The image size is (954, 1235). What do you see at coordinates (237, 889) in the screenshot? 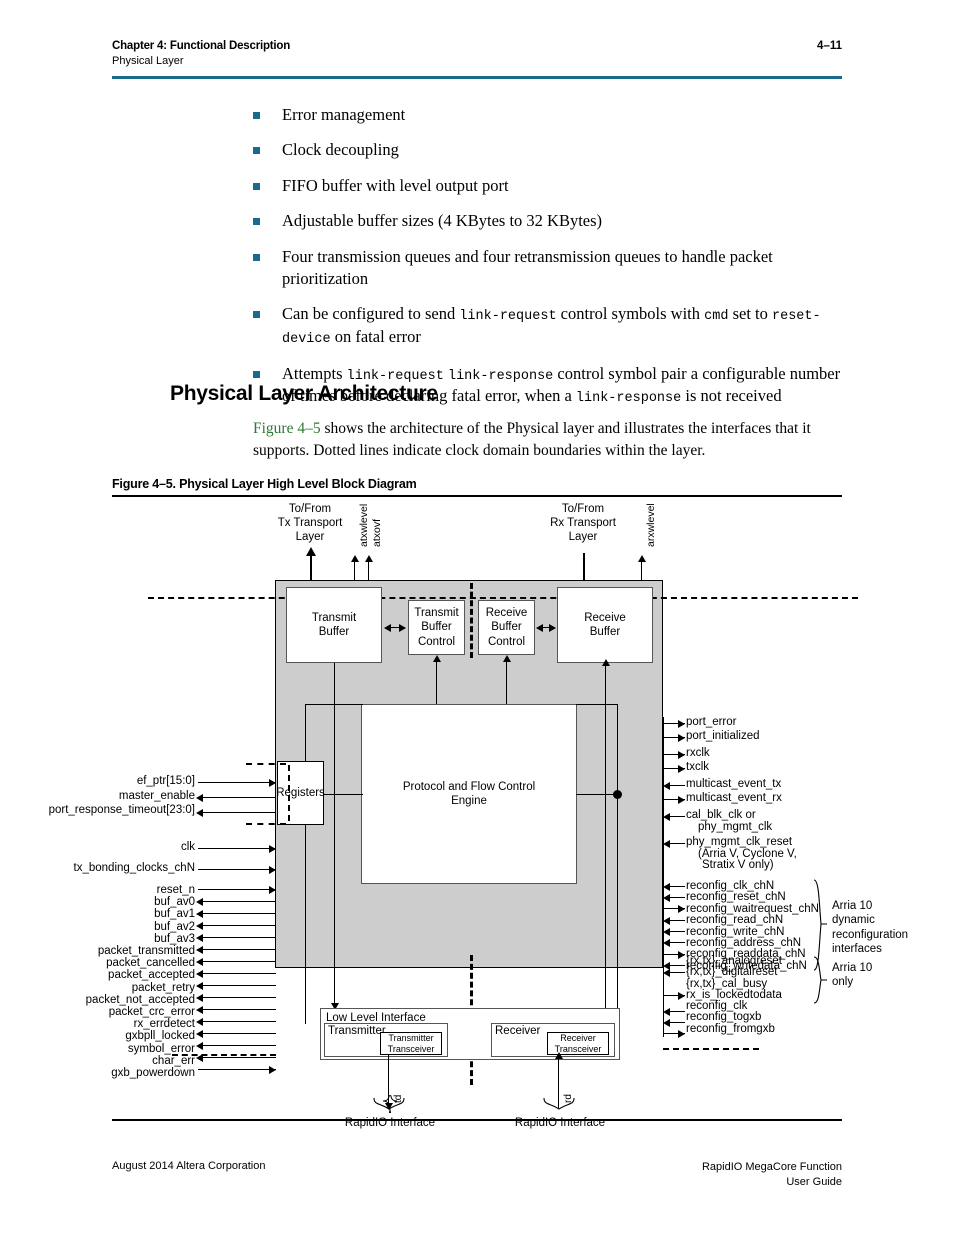
I see `reset-n-line` at bounding box center [237, 889].